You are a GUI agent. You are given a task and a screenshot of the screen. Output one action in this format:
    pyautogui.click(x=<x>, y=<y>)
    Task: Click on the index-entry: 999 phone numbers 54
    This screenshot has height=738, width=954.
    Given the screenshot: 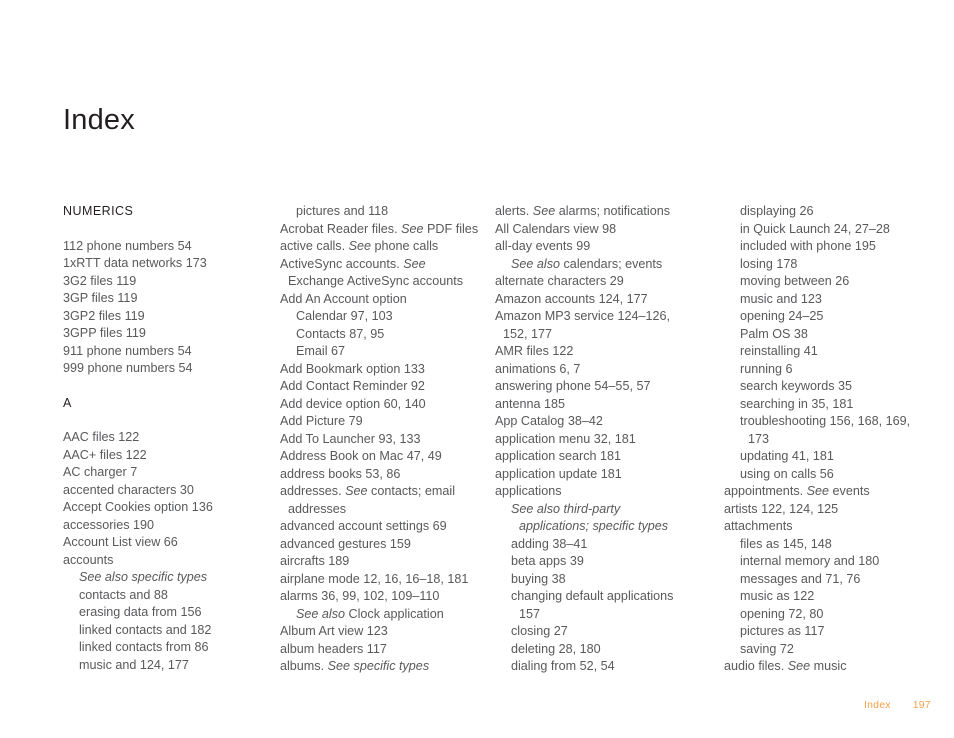 What is the action you would take?
    pyautogui.click(x=128, y=368)
    